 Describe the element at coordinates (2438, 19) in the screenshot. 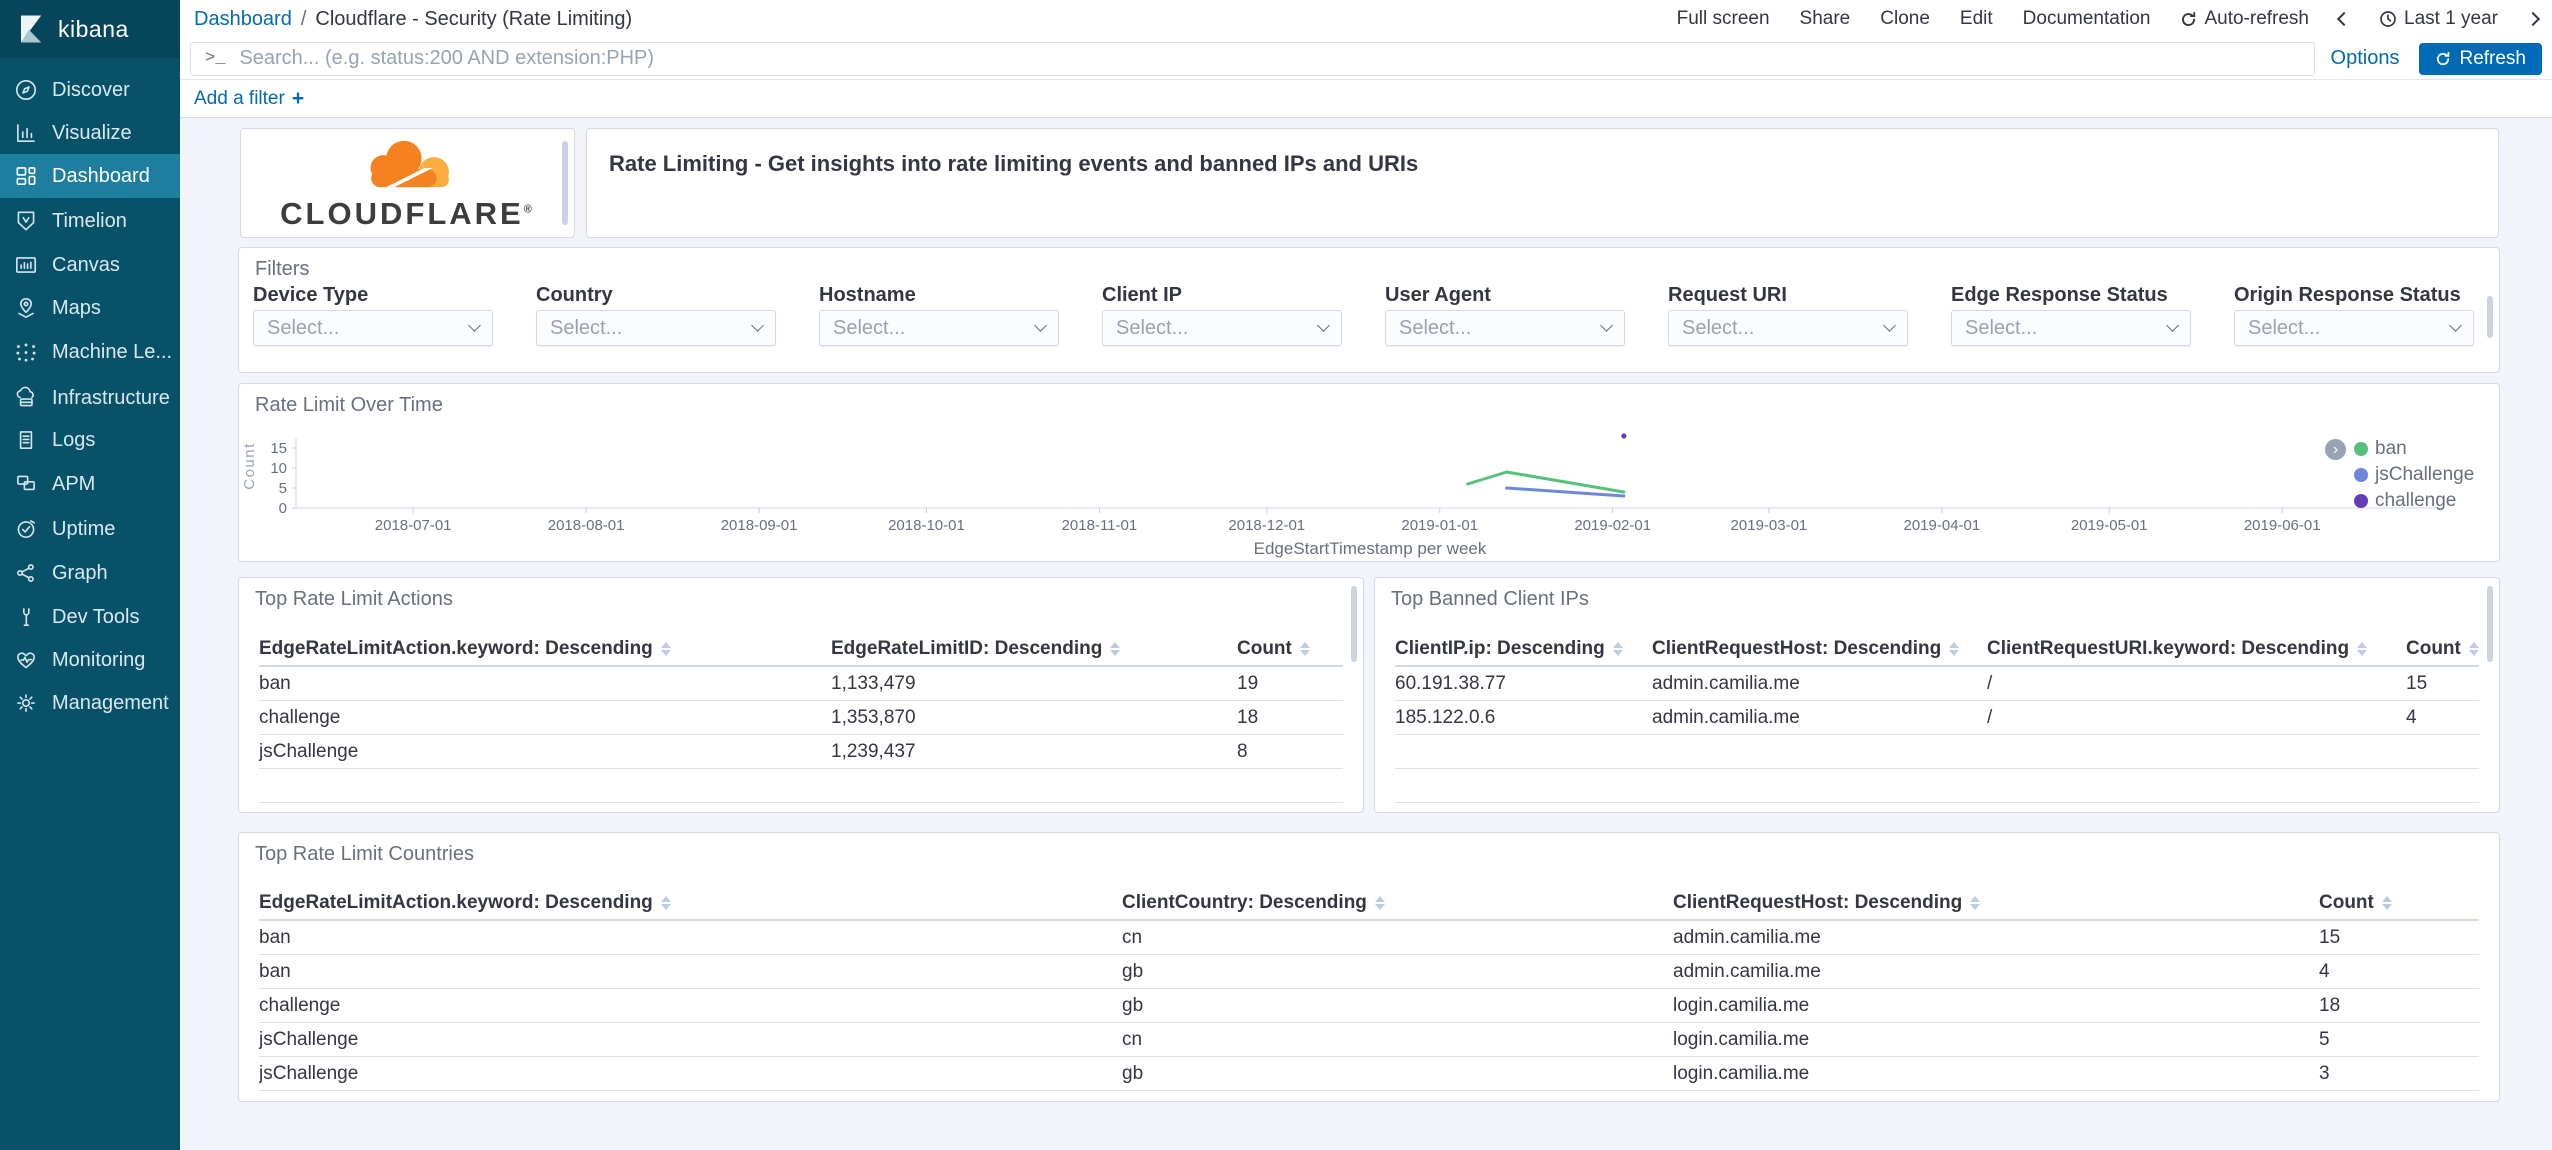

I see `time-range-picker: Last 1 year` at that location.